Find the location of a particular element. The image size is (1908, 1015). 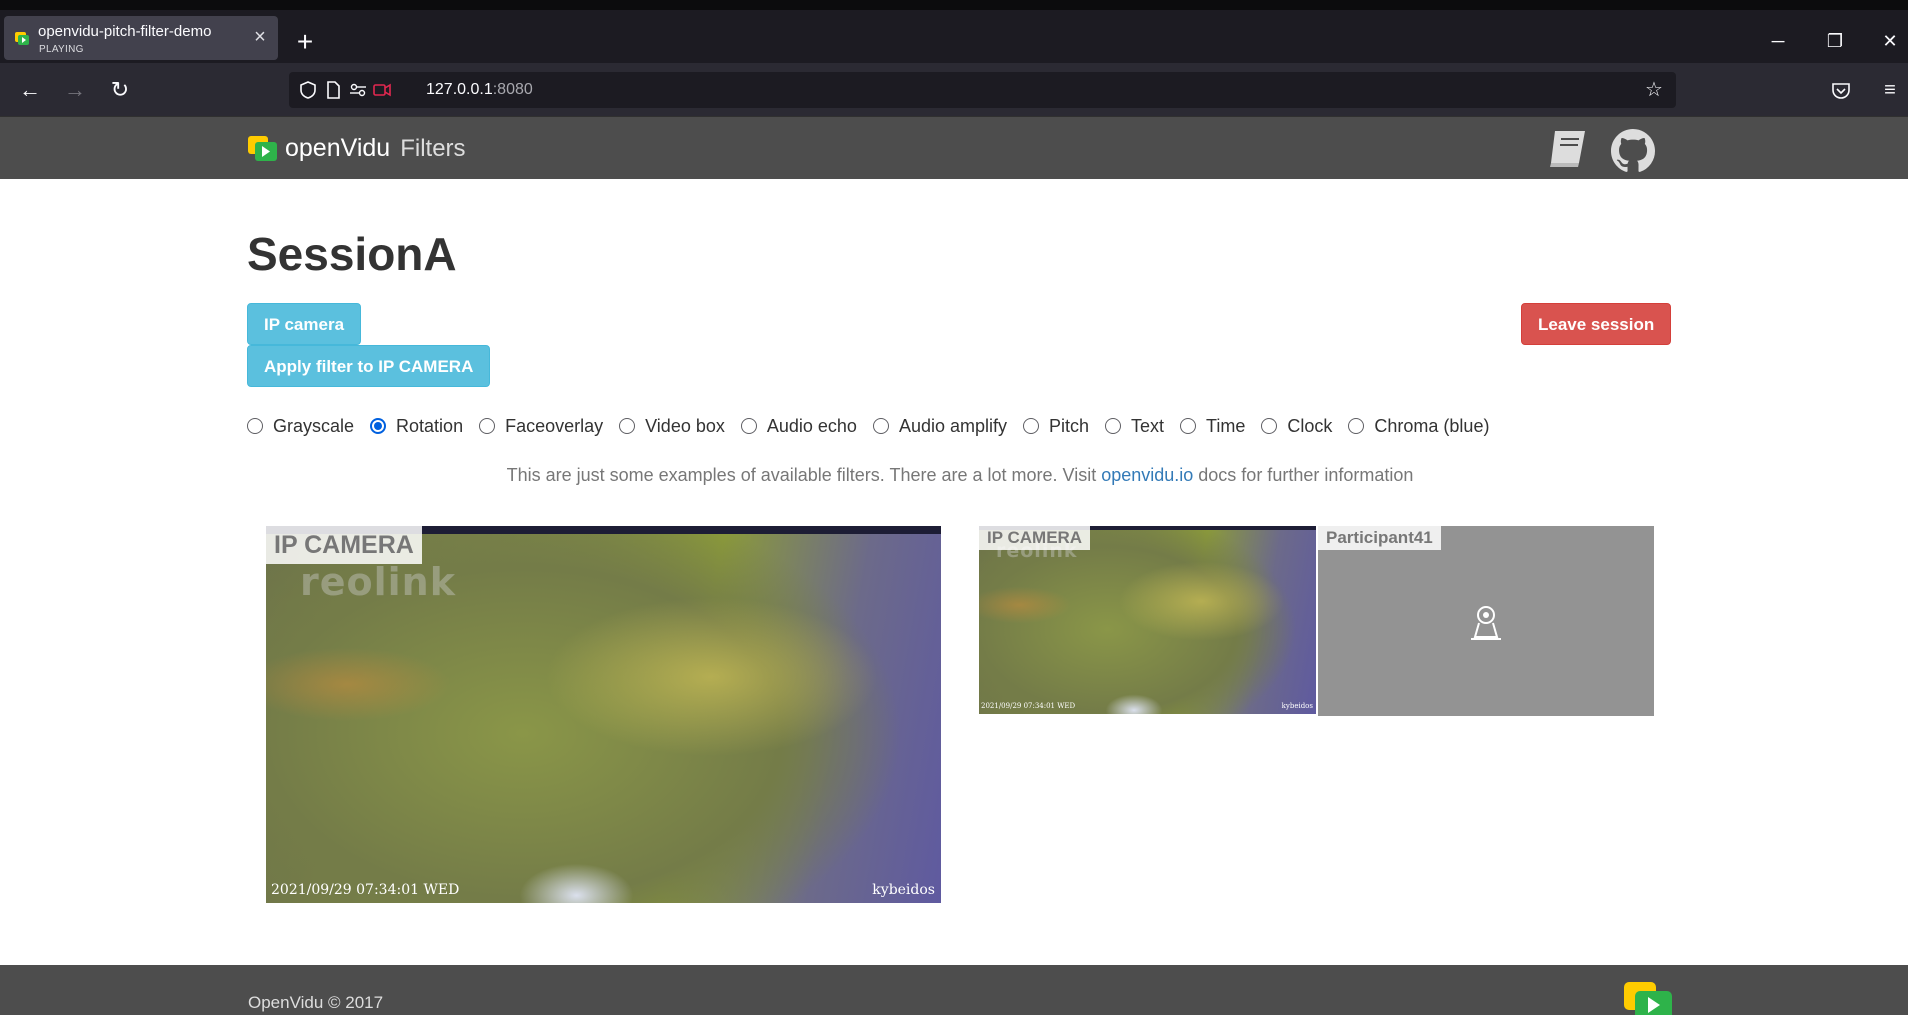

permissions-icon is located at coordinates (358, 90).